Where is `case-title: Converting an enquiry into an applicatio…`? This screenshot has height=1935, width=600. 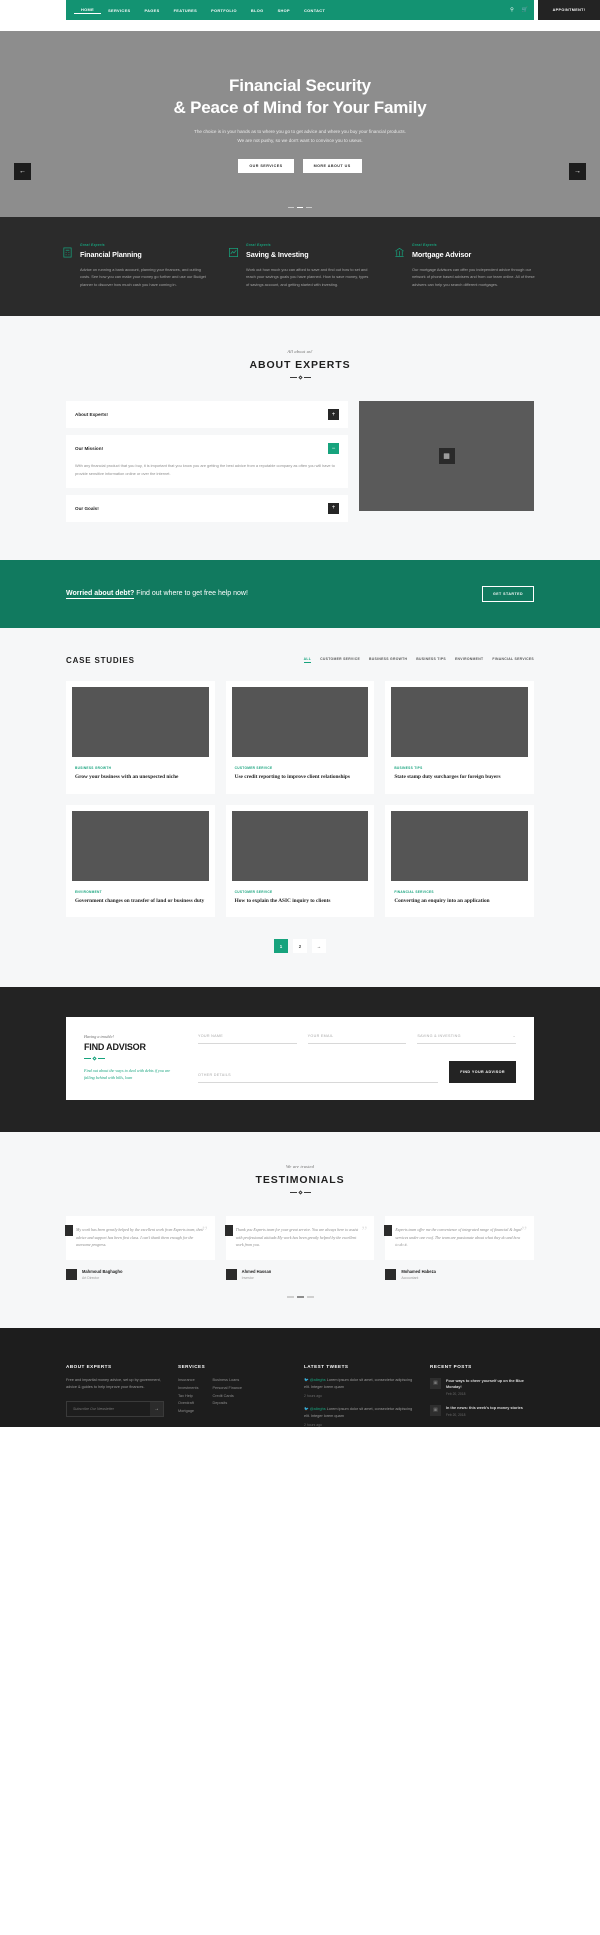 case-title: Converting an enquiry into an applicatio… is located at coordinates (459, 902).